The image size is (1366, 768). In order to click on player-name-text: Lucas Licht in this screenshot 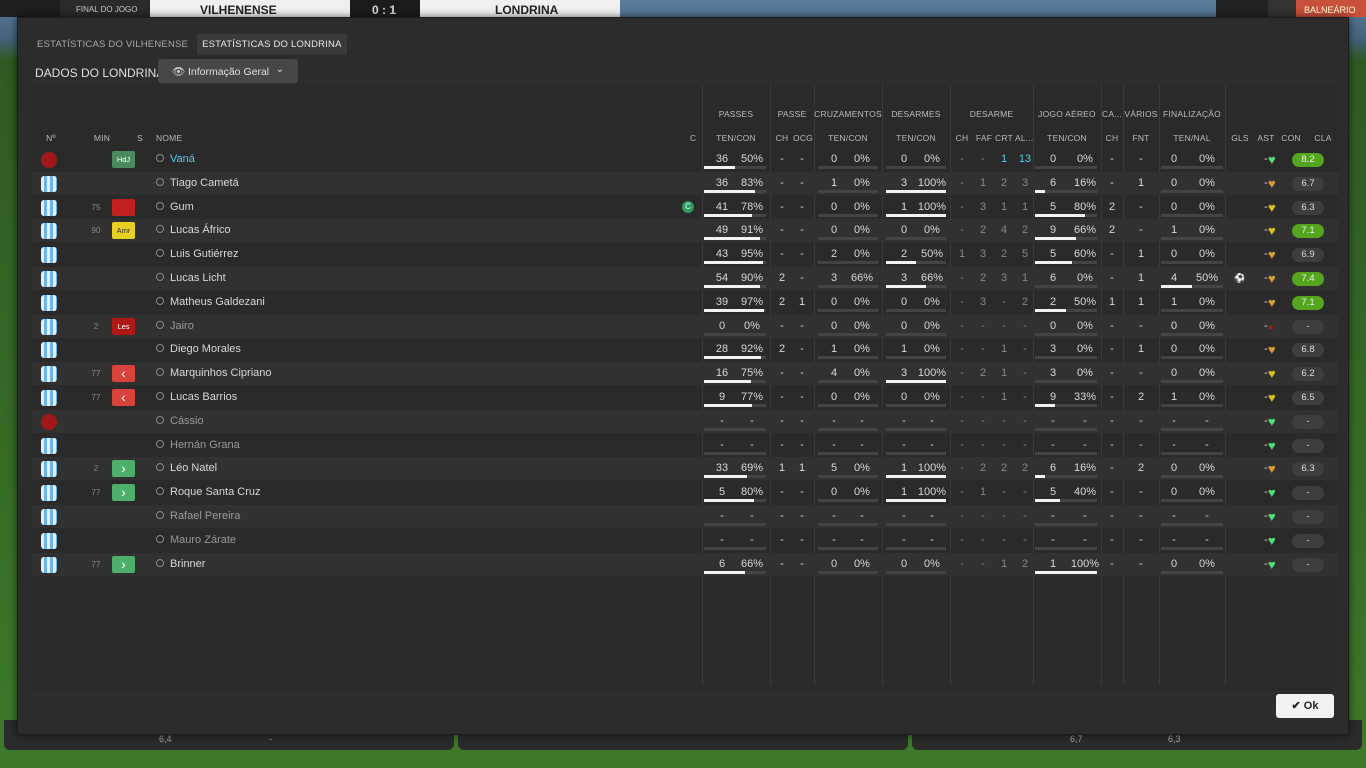, I will do `click(198, 278)`.